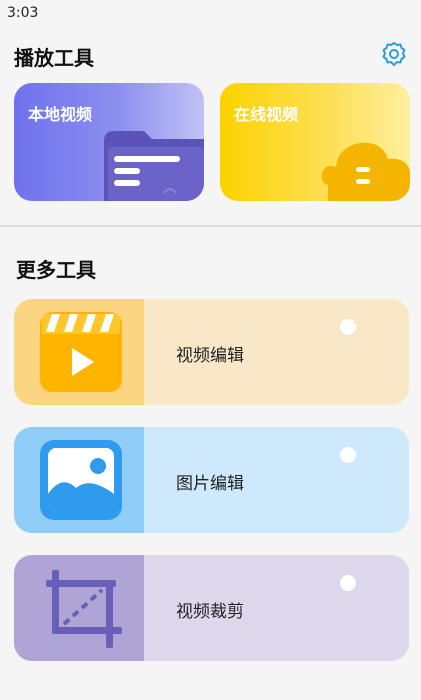 The width and height of the screenshot is (421, 700). I want to click on status-time: 3:03, so click(23, 13).